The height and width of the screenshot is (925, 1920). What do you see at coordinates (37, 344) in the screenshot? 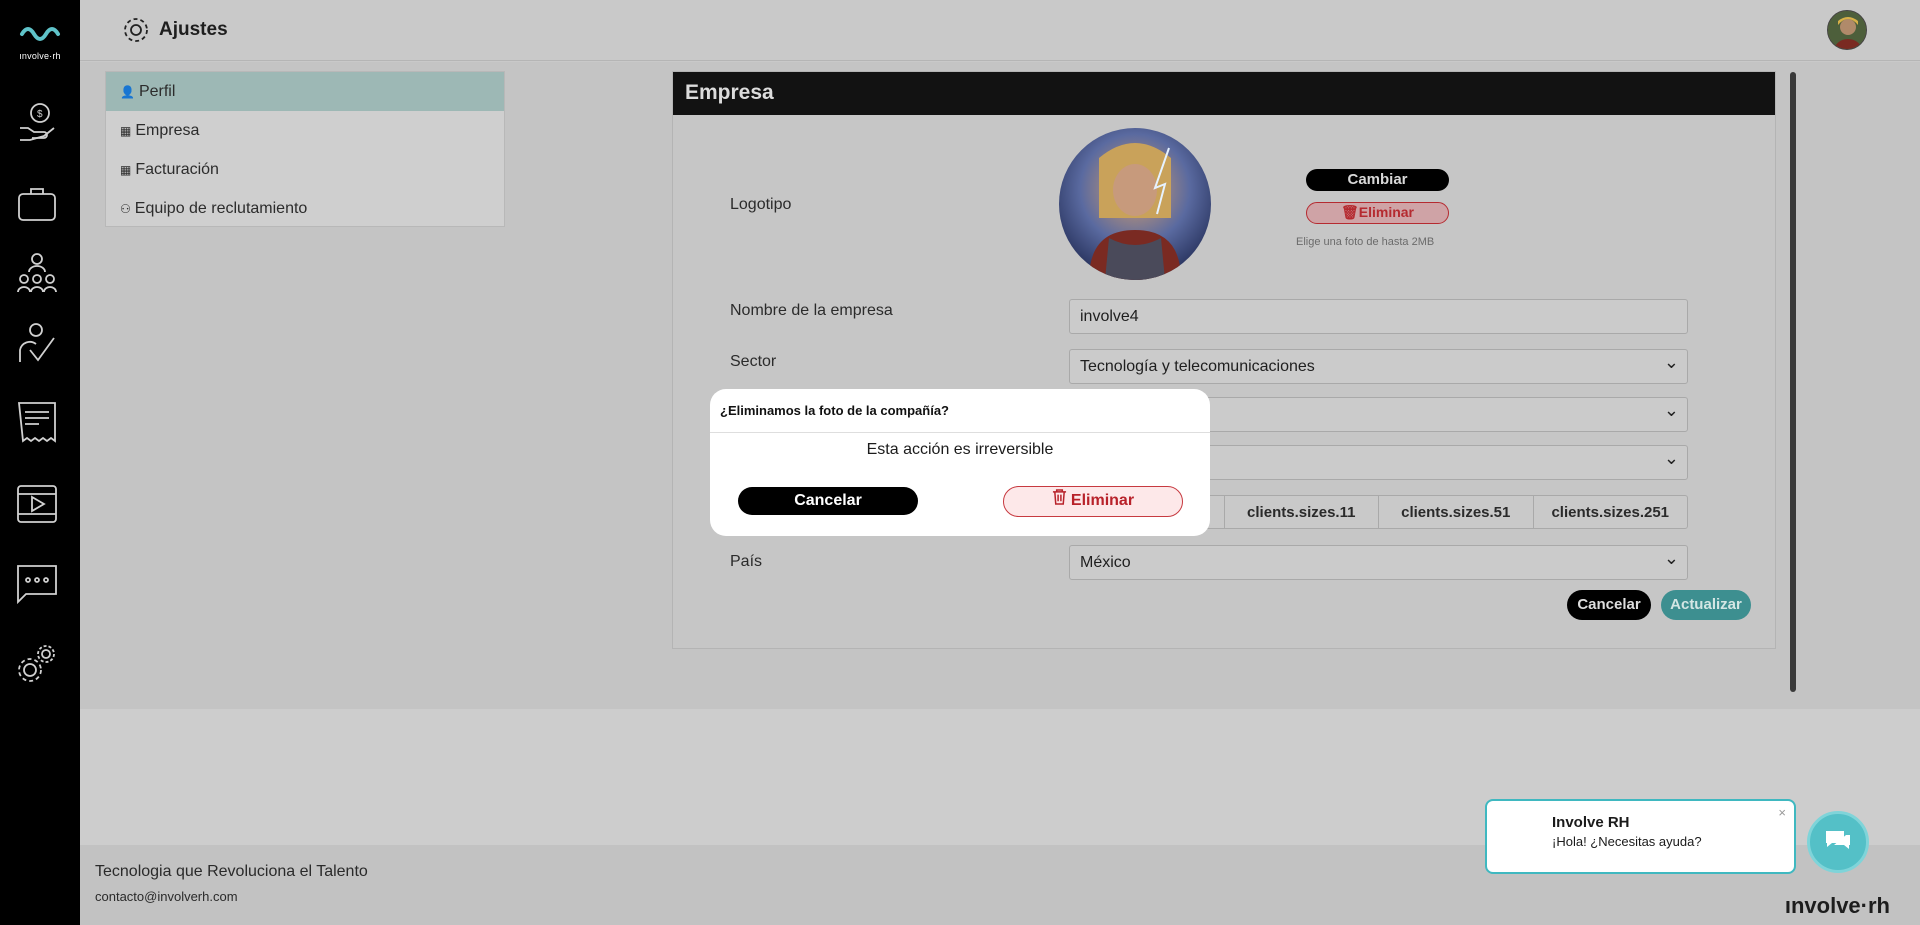
I see `approvals-icon` at bounding box center [37, 344].